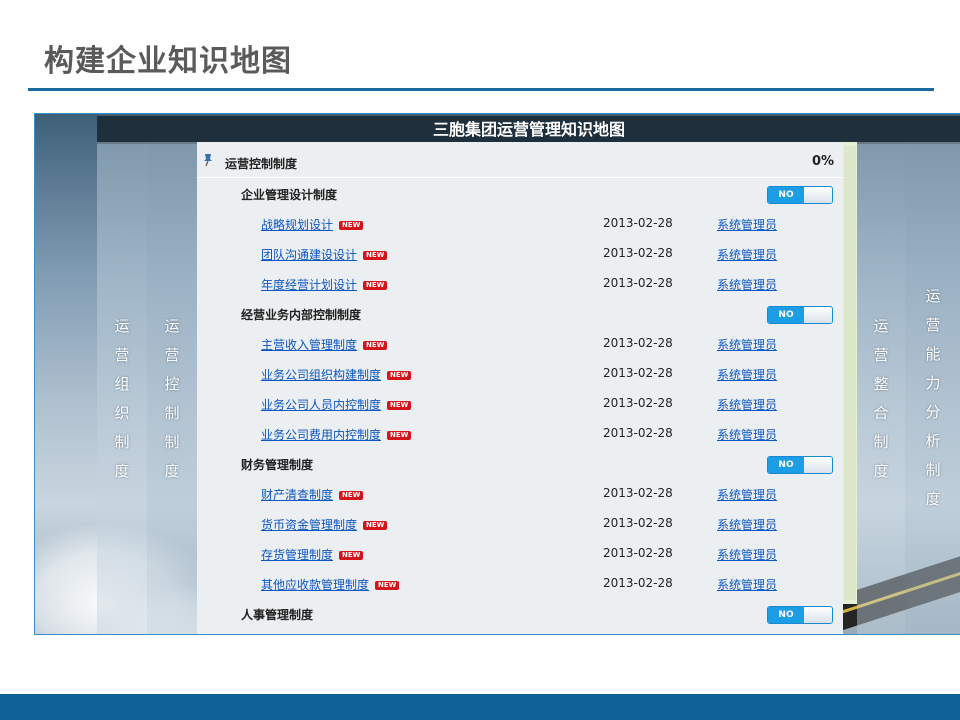 Image resolution: width=960 pixels, height=720 pixels. Describe the element at coordinates (520, 613) in the screenshot. I see `category-row: 人事管理制度 NO` at that location.